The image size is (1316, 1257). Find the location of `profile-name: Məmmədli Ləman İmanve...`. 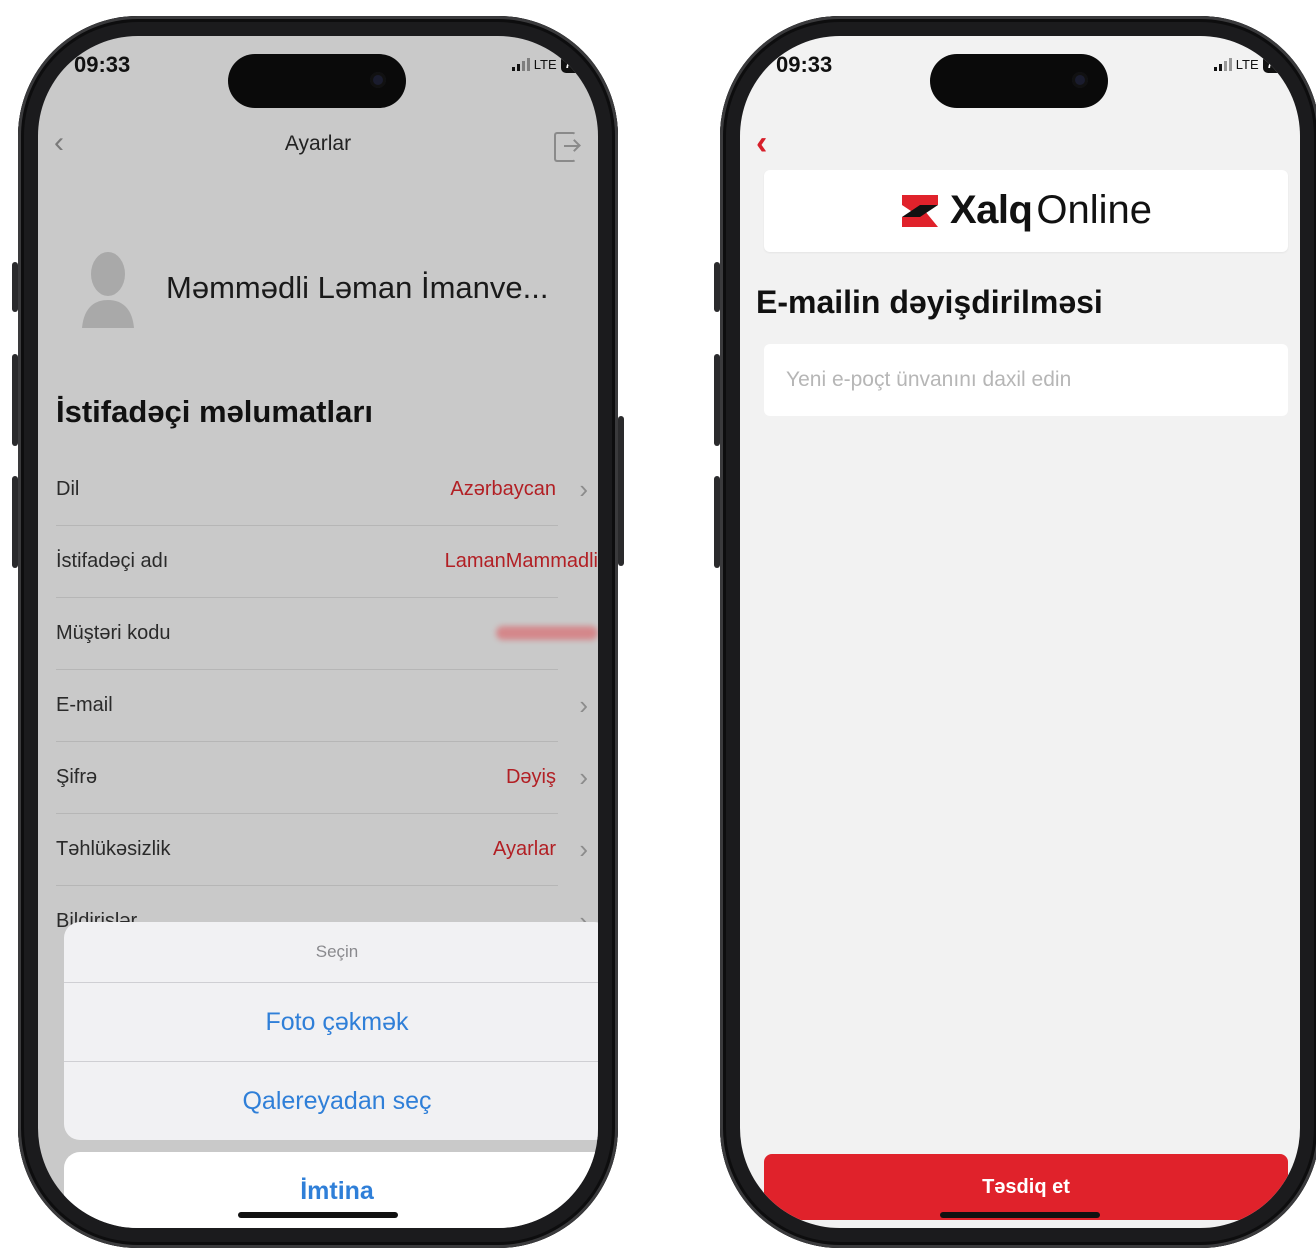

profile-name: Məmmədli Ləman İmanve... is located at coordinates (357, 287).